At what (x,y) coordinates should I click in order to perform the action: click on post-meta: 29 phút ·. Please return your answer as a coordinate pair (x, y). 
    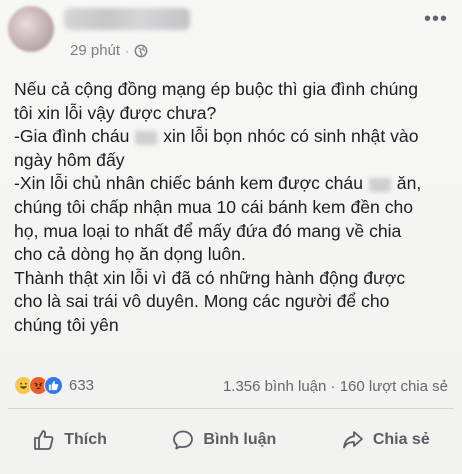
    Looking at the image, I should click on (109, 50).